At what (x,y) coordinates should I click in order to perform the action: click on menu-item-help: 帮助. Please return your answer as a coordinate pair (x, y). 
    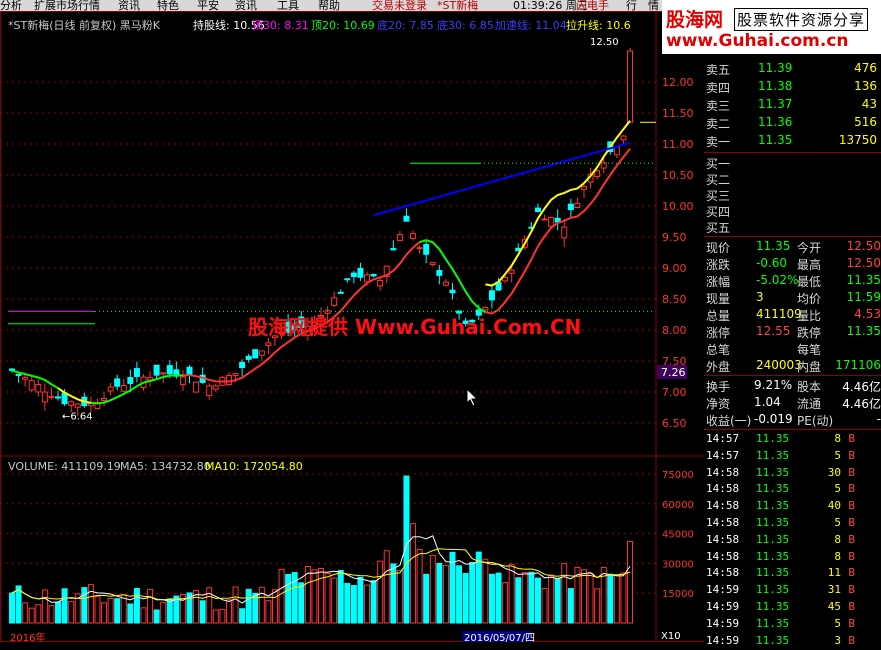
    Looking at the image, I should click on (329, 5).